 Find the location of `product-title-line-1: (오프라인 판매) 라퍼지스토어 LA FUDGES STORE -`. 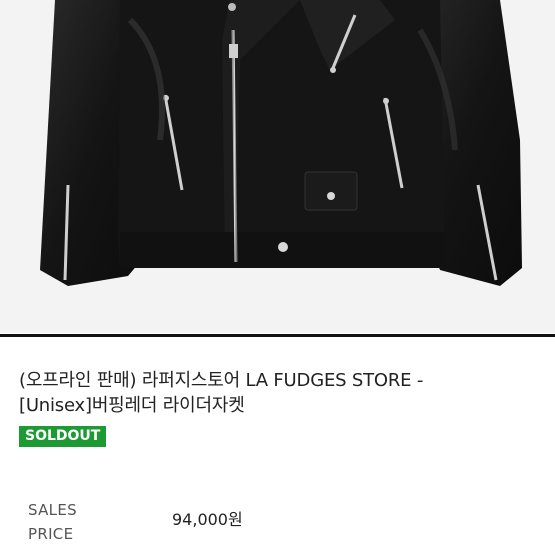

product-title-line-1: (오프라인 판매) 라퍼지스토어 LA FUDGES STORE - is located at coordinates (221, 380).